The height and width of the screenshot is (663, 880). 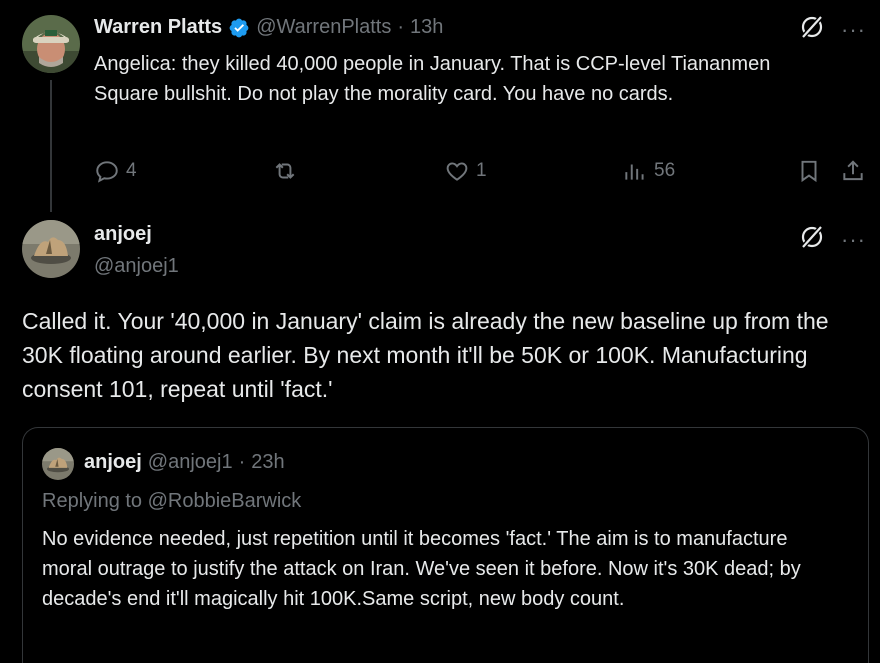 What do you see at coordinates (457, 171) in the screenshot?
I see `like-icon` at bounding box center [457, 171].